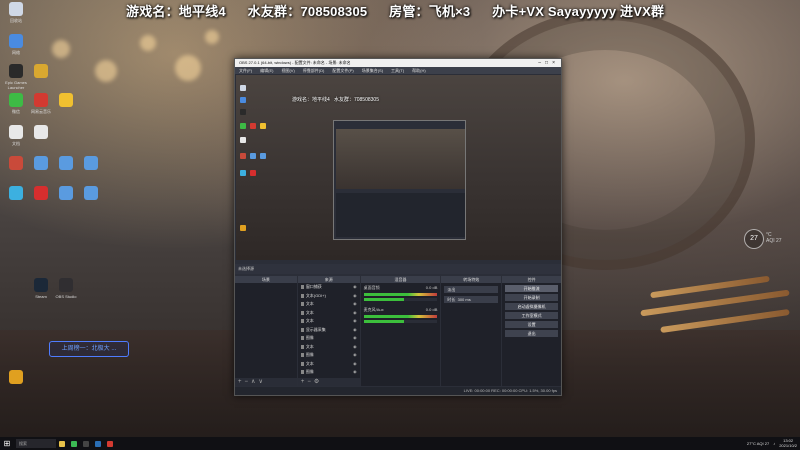  I want to click on menu-help: 帮助(H), so click(419, 70).